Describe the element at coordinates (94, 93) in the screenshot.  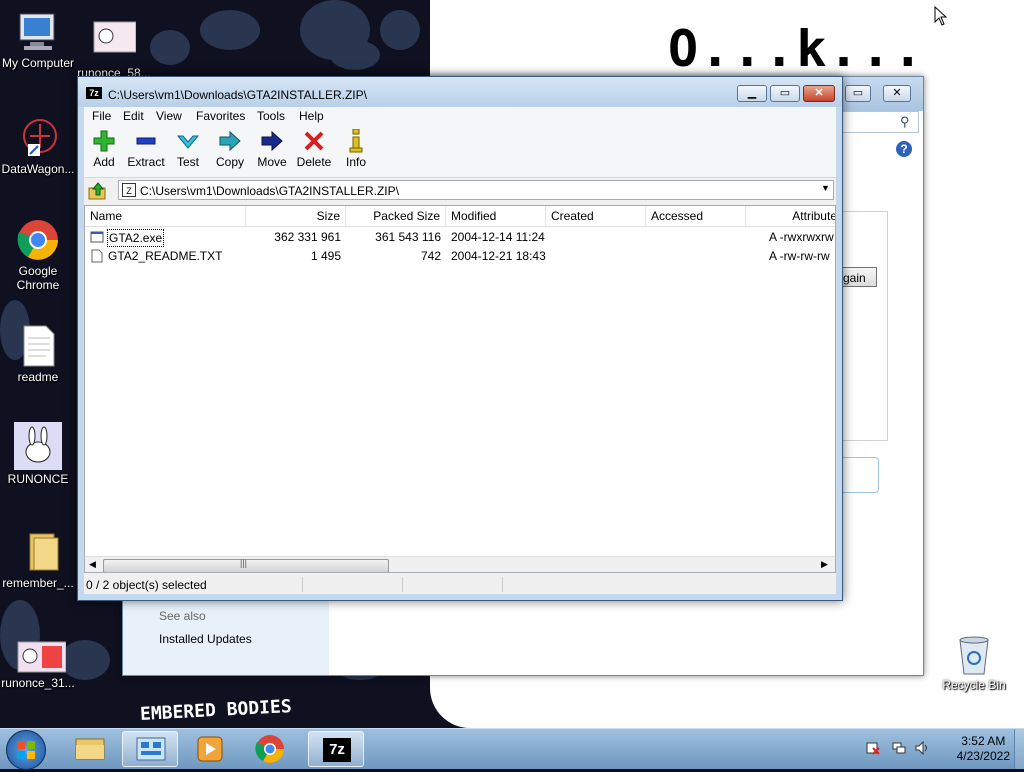
I see `7zip-app-icon: 7z` at that location.